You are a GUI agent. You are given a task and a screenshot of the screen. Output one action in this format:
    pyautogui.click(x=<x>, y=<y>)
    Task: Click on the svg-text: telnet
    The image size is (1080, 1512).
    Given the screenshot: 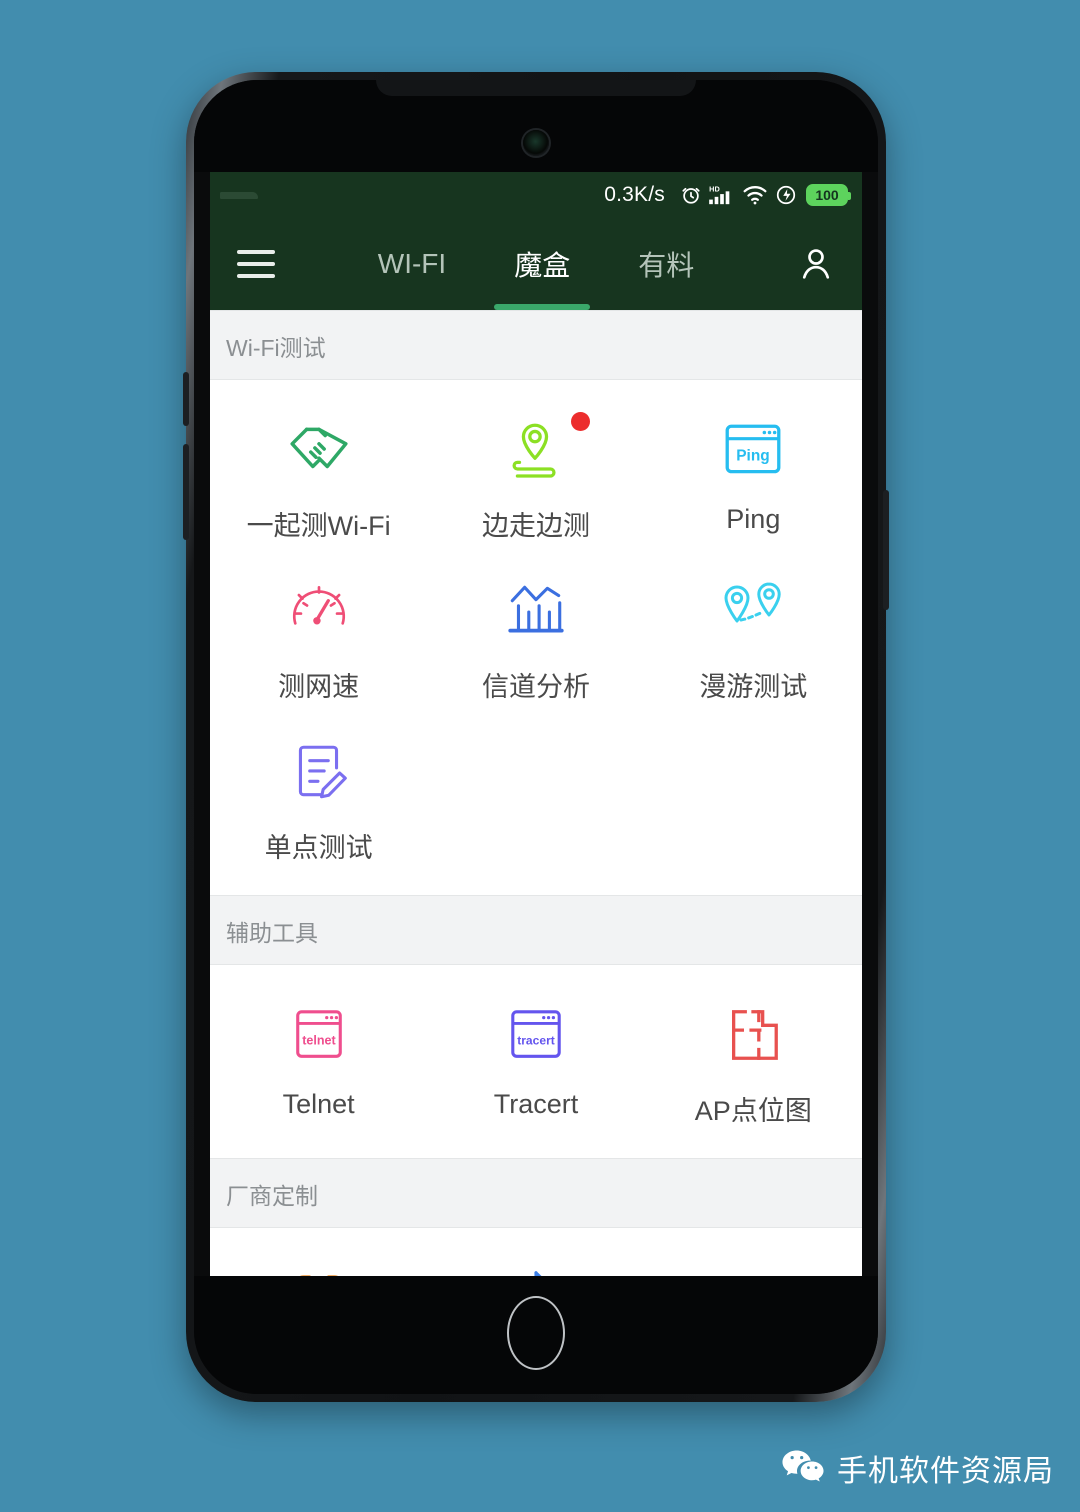 What is the action you would take?
    pyautogui.click(x=319, y=1041)
    